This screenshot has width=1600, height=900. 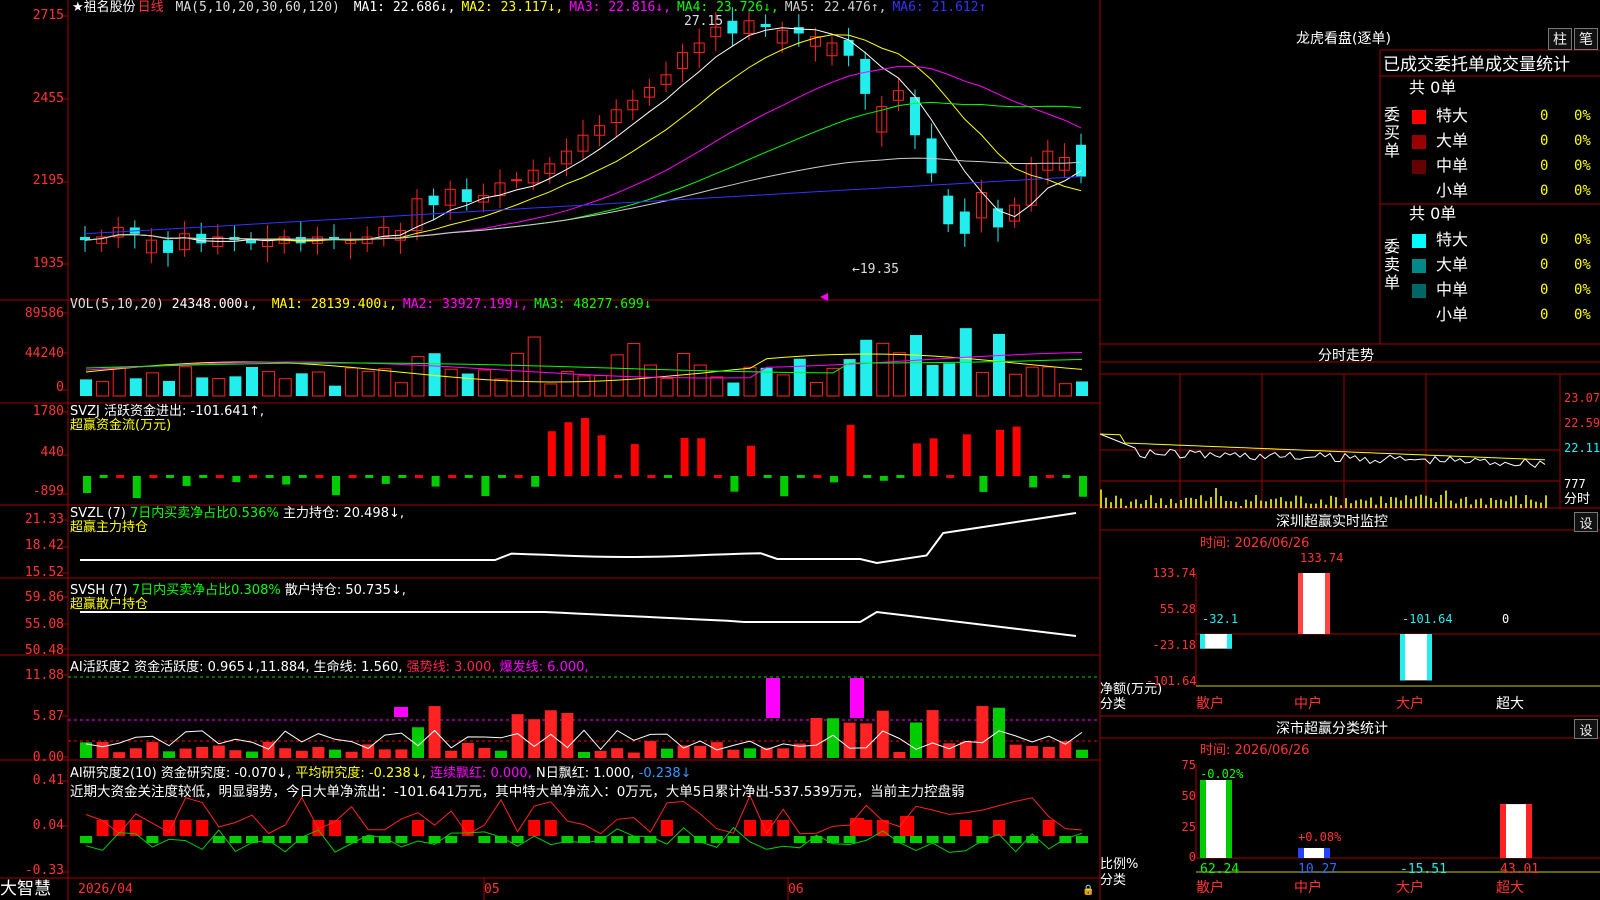 I want to click on stats-class-label: 分类, so click(x=1113, y=880).